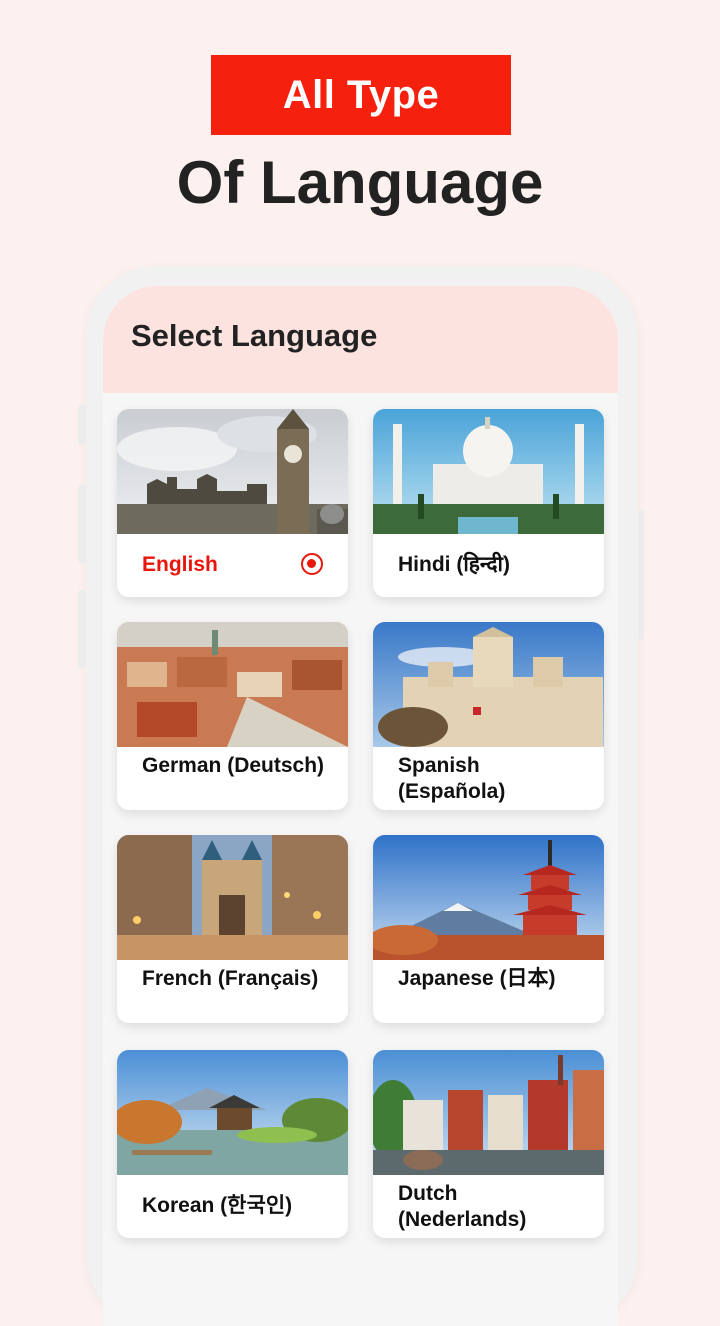  Describe the element at coordinates (488, 1112) in the screenshot. I see `dutch-houses-image` at that location.